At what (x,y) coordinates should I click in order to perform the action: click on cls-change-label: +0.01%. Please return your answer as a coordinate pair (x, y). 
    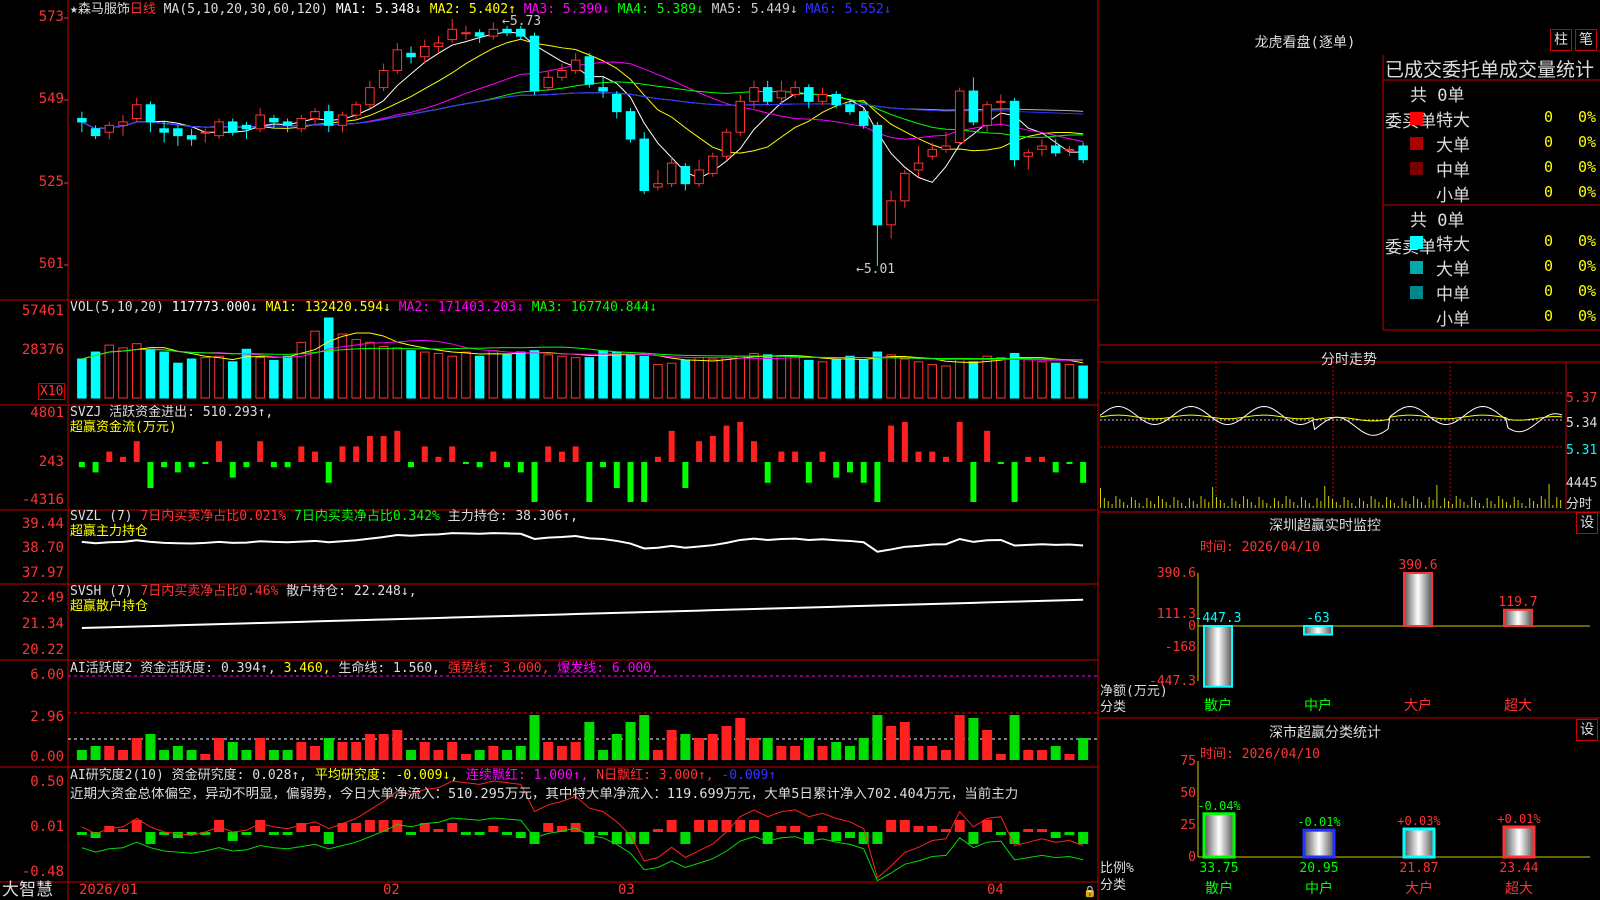
    Looking at the image, I should click on (1519, 819).